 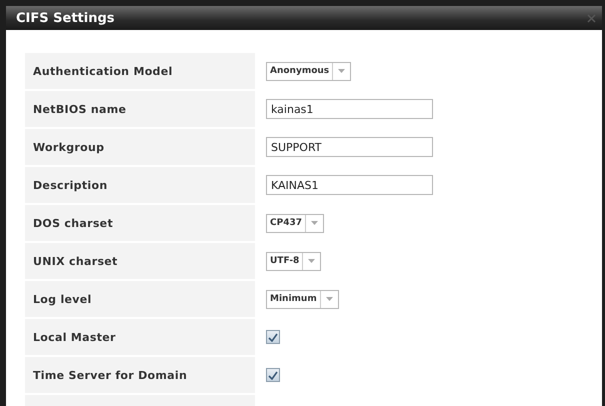 What do you see at coordinates (140, 261) in the screenshot?
I see `field-label: UNIX charset` at bounding box center [140, 261].